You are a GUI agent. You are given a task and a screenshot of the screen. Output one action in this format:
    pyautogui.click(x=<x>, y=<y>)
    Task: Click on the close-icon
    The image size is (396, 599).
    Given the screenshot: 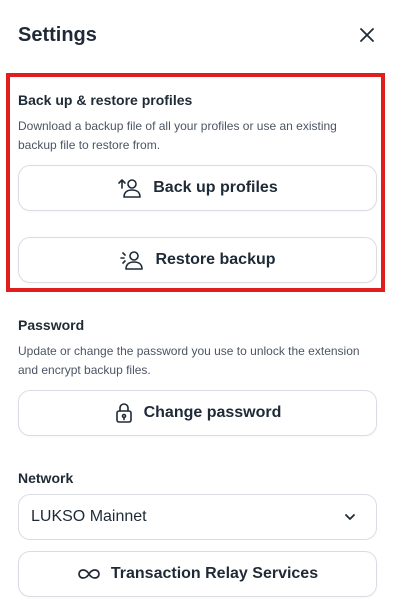 What is the action you would take?
    pyautogui.click(x=367, y=35)
    